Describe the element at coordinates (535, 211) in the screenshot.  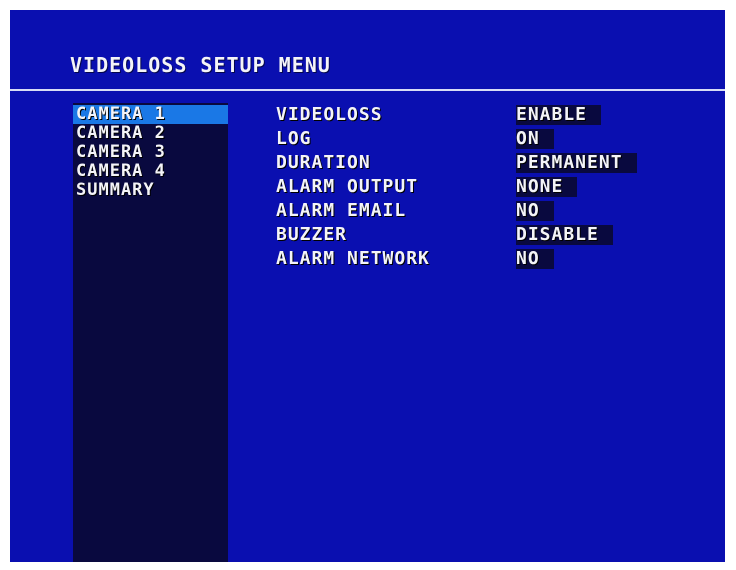
I see `alarm-email-value: NO` at that location.